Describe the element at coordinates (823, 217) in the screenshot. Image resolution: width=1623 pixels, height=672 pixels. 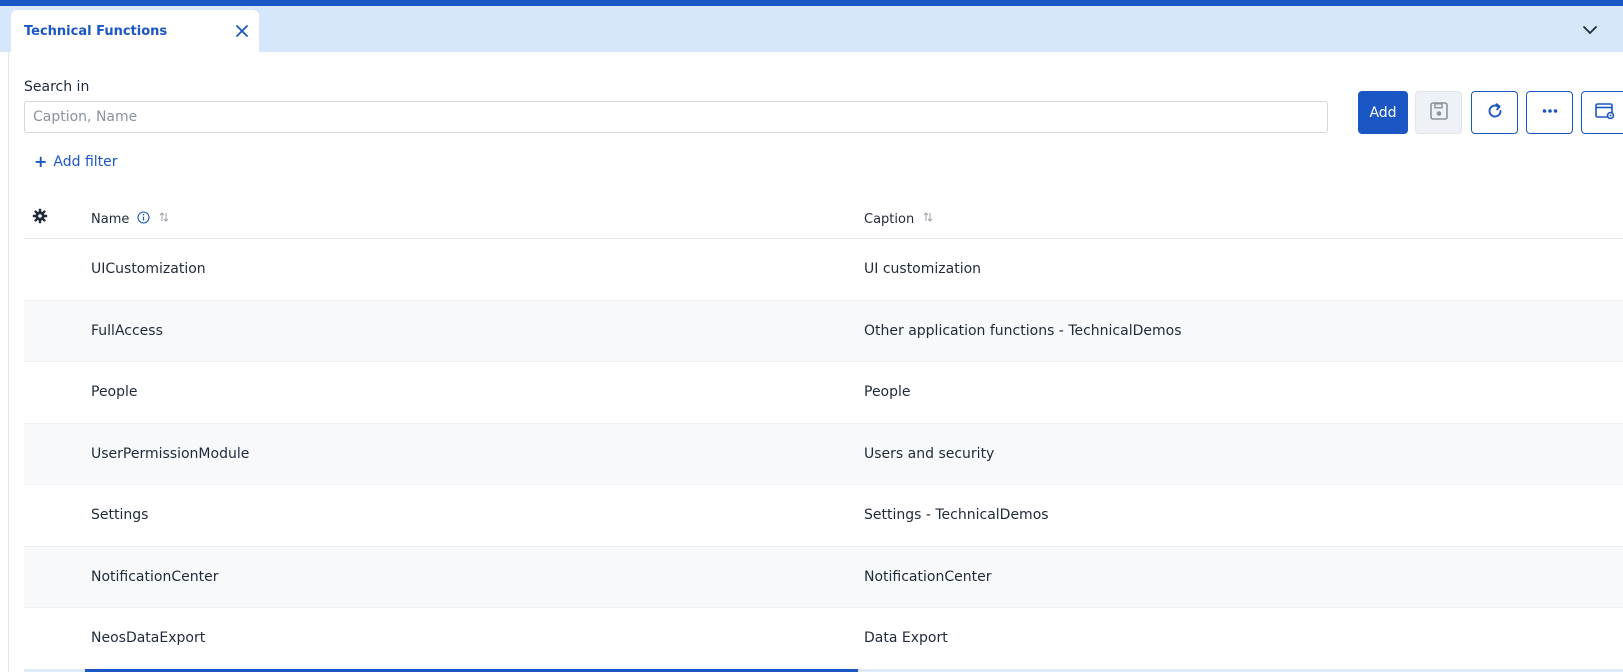
I see `grid-header: Name Caption` at that location.